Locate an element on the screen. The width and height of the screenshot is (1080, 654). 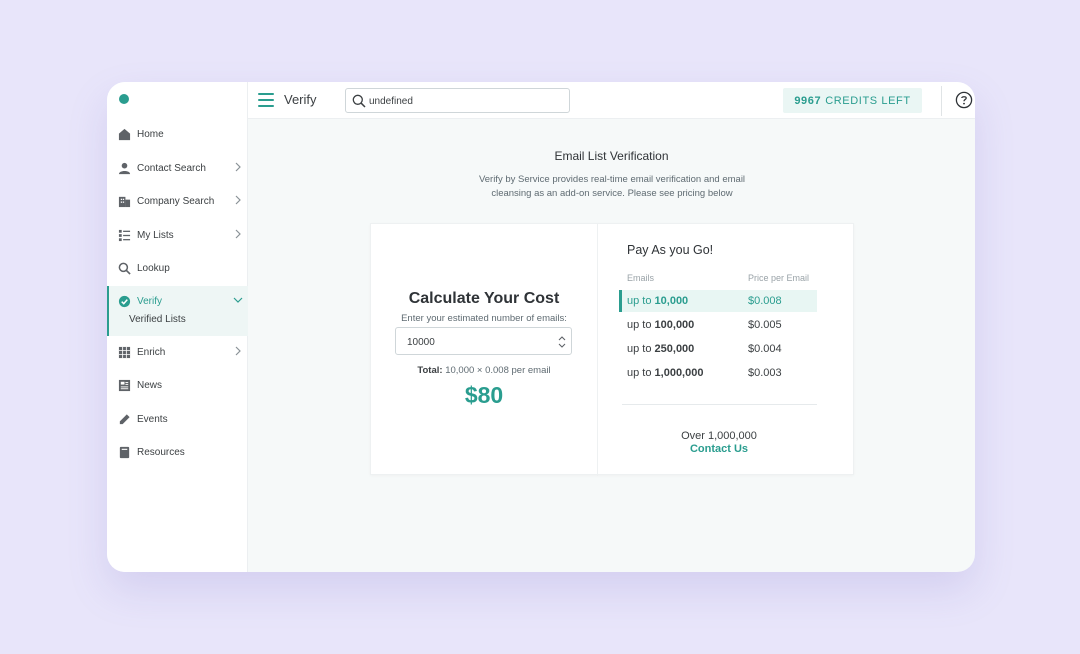
sidebar-item-label: Enrich is located at coordinates (151, 352).